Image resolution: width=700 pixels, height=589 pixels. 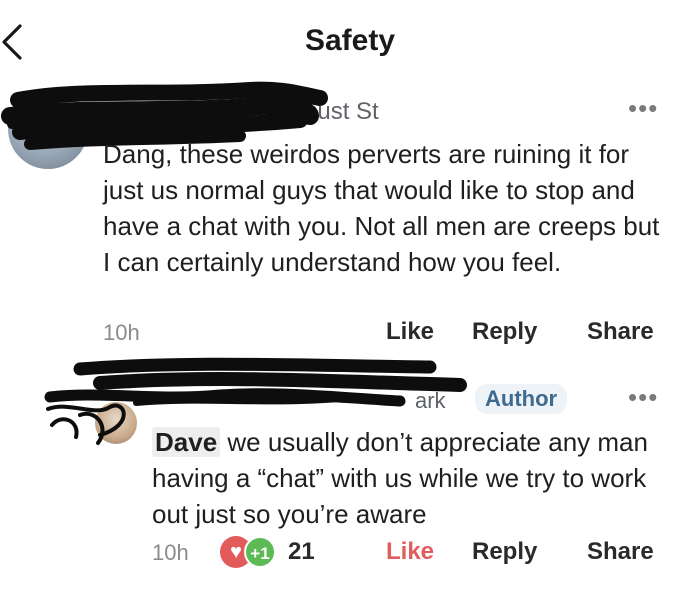 I want to click on comment-author: ark, so click(x=430, y=401).